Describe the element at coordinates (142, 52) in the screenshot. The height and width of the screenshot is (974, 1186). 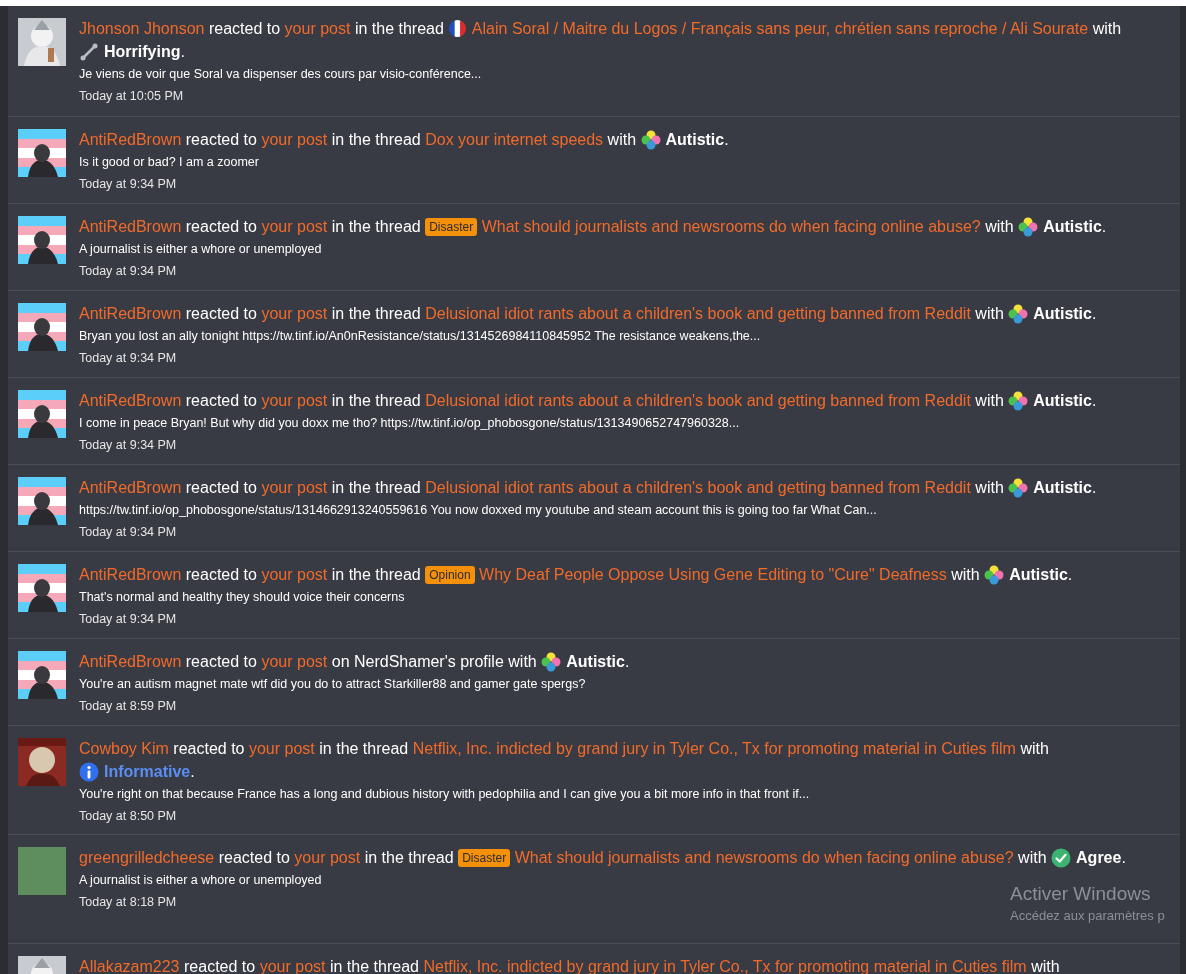
I see `reaction-name: Horrifying` at that location.